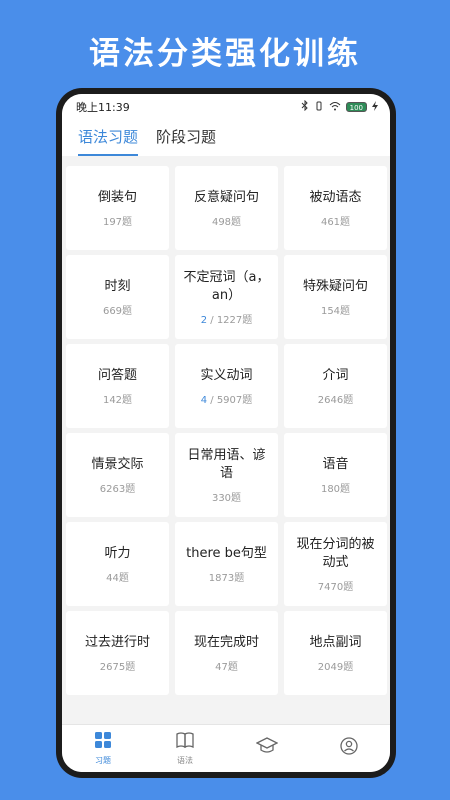 The height and width of the screenshot is (800, 450). Describe the element at coordinates (226, 107) in the screenshot. I see `status-bar: 晚上11:39 100` at that location.